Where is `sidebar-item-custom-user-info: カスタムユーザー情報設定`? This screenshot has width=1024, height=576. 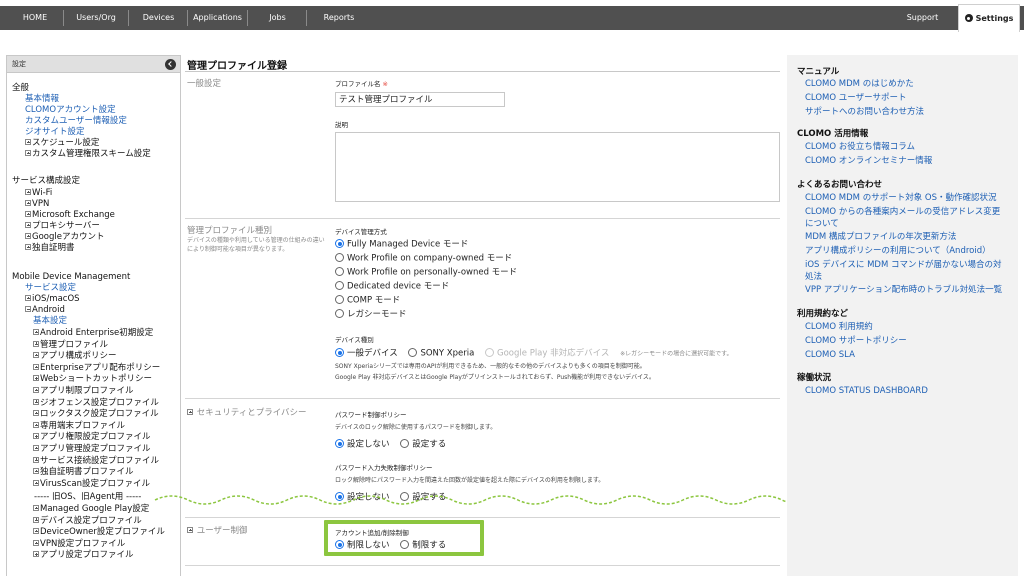
sidebar-item-custom-user-info: カスタムユーザー情報設定 is located at coordinates (76, 121).